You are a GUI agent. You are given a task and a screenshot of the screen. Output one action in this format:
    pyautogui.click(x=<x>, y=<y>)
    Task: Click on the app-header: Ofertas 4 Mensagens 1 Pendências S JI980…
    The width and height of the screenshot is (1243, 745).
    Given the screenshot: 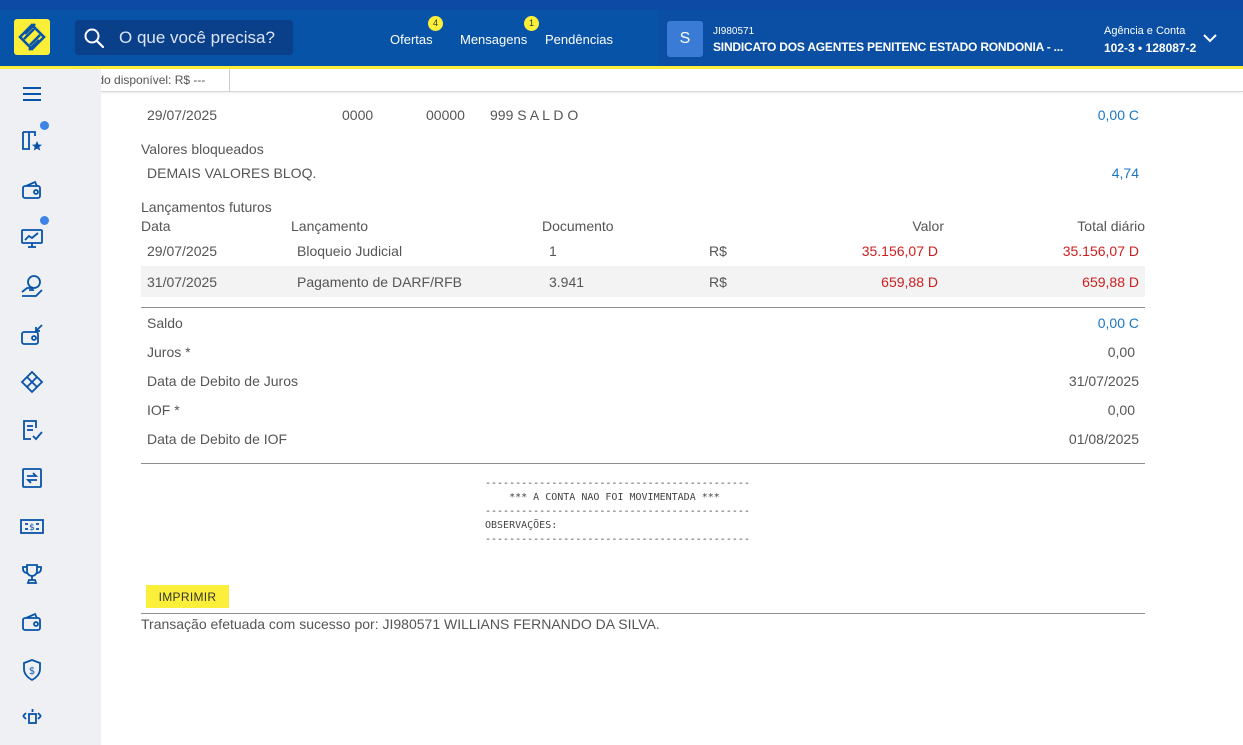 What is the action you would take?
    pyautogui.click(x=621, y=38)
    